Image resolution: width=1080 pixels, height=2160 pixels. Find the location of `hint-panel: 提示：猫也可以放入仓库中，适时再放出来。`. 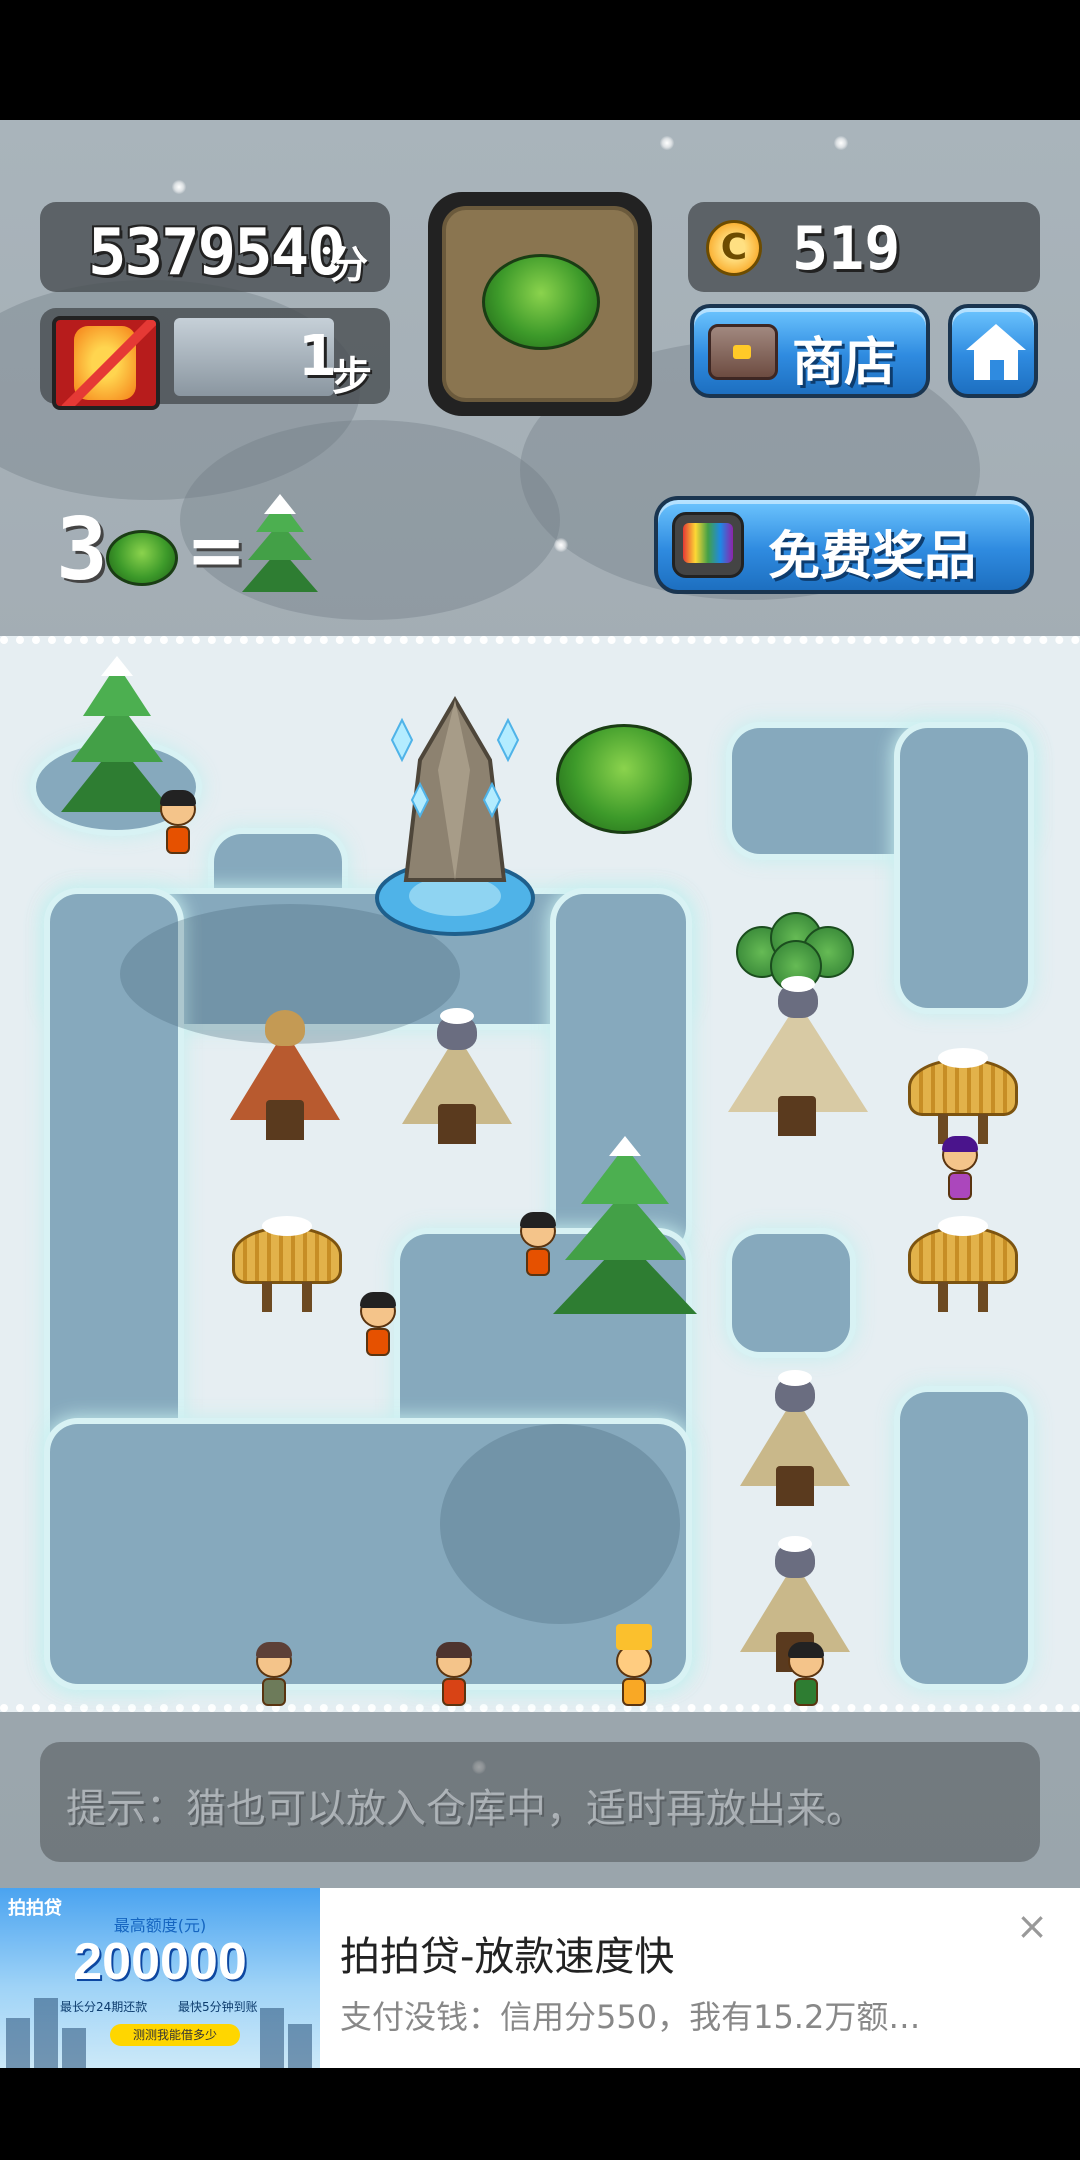

hint-panel: 提示：猫也可以放入仓库中，适时再放出来。 is located at coordinates (540, 1802).